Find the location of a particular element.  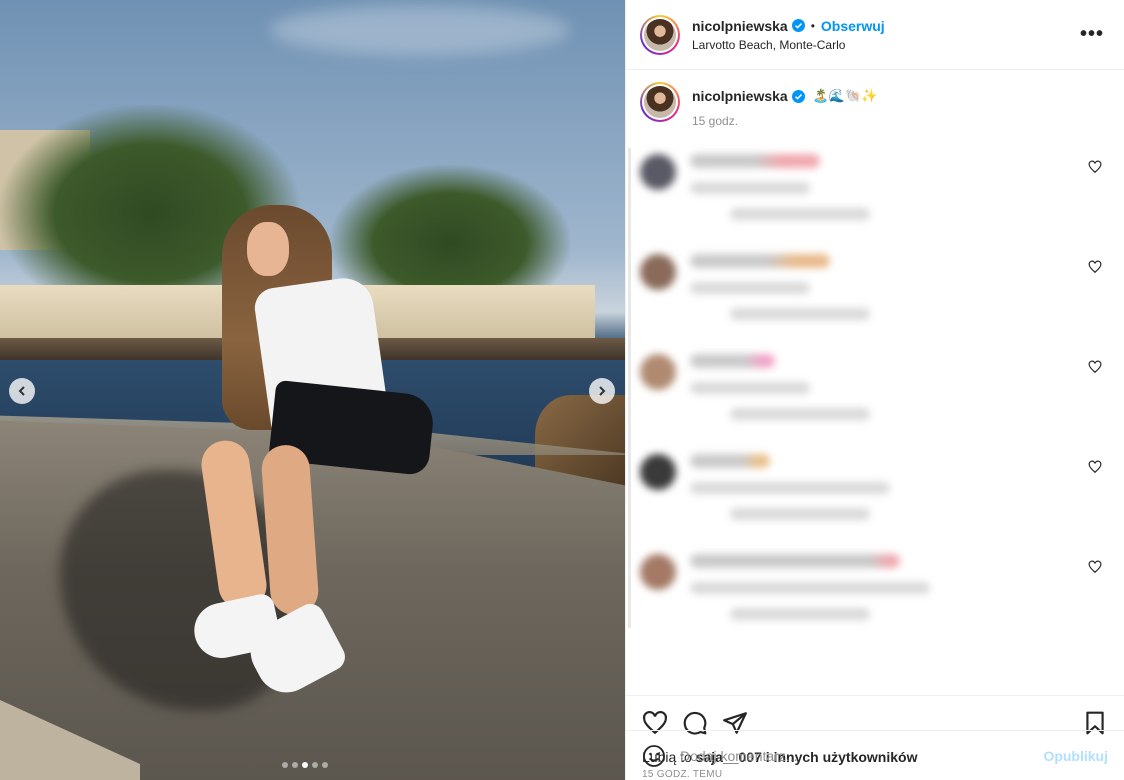

avatar-image is located at coordinates (660, 34).